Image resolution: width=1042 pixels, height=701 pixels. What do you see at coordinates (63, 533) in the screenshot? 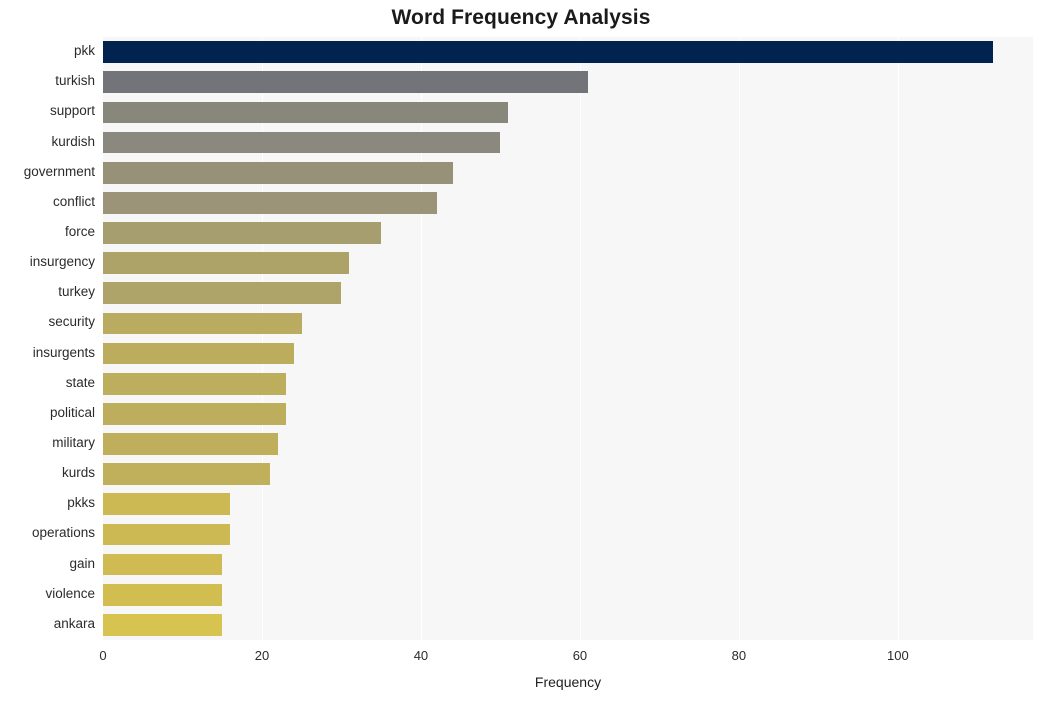
I see `y-tick-label-operations: operations` at bounding box center [63, 533].